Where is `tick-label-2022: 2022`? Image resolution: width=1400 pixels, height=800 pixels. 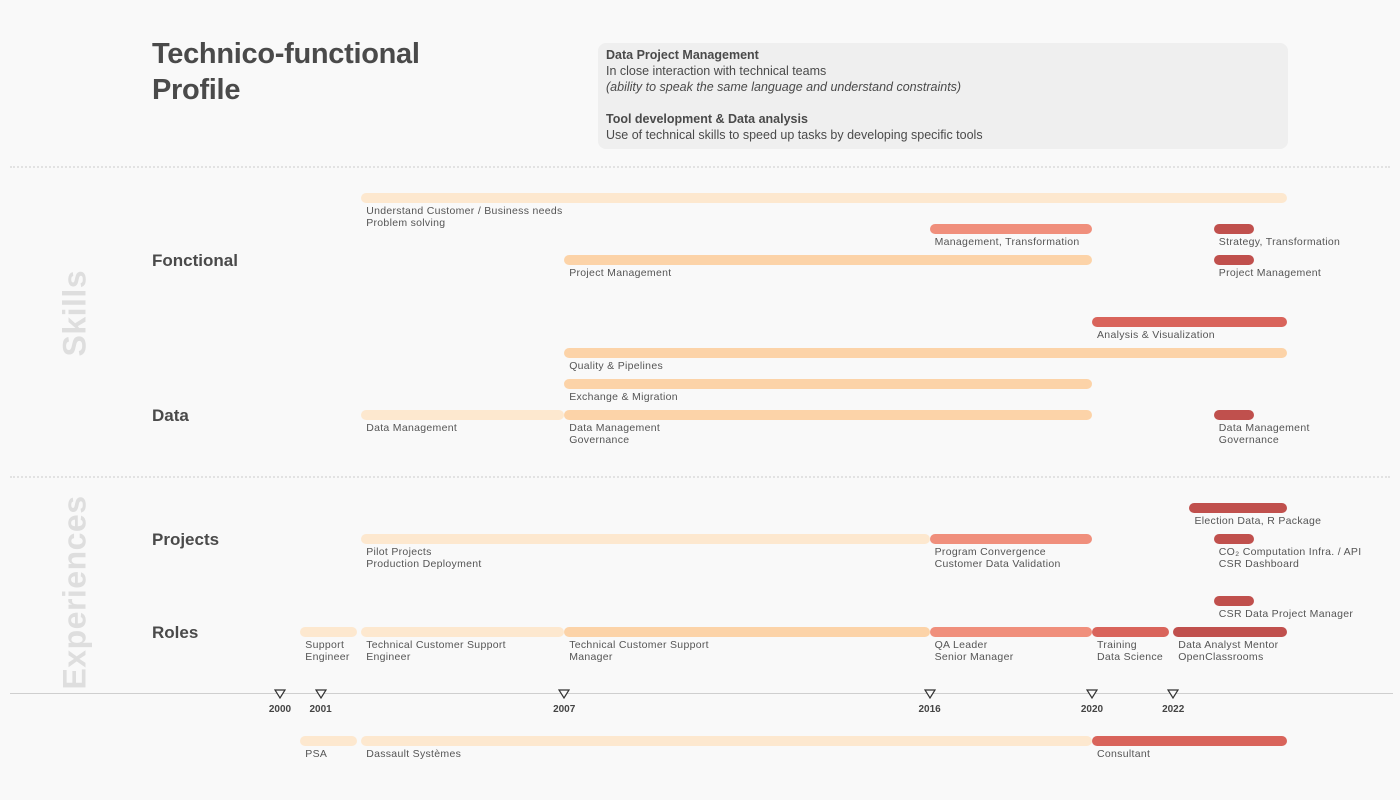 tick-label-2022: 2022 is located at coordinates (1173, 709).